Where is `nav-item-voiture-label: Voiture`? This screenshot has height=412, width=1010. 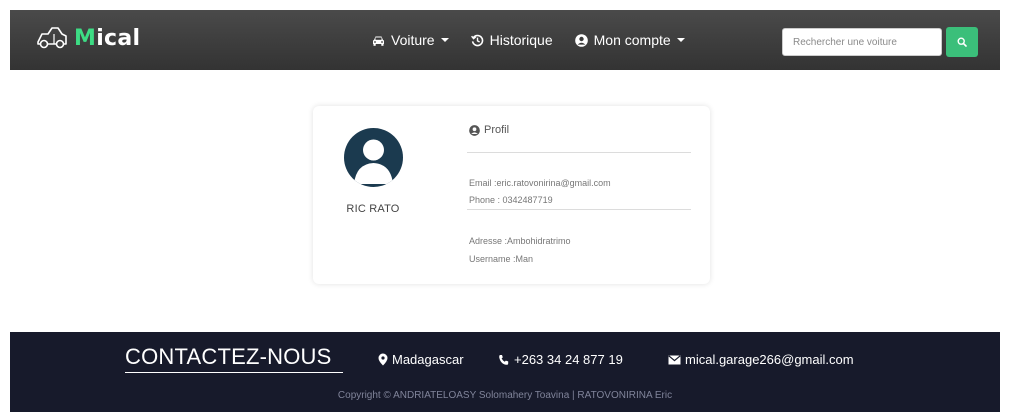
nav-item-voiture-label: Voiture is located at coordinates (413, 40).